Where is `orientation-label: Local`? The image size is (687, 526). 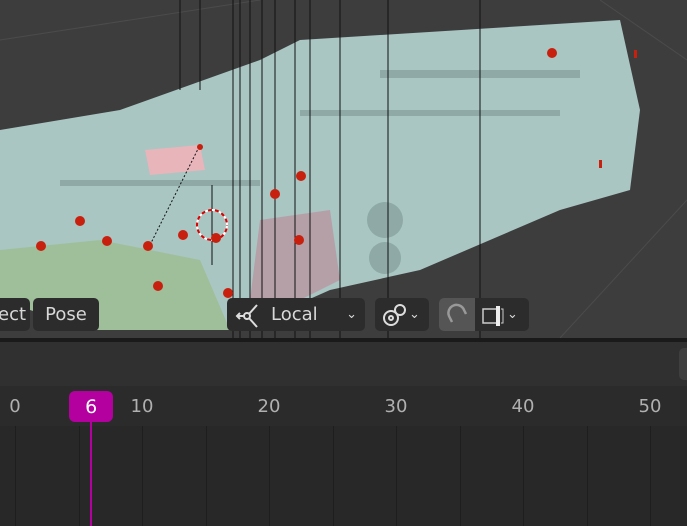 orientation-label: Local is located at coordinates (294, 314).